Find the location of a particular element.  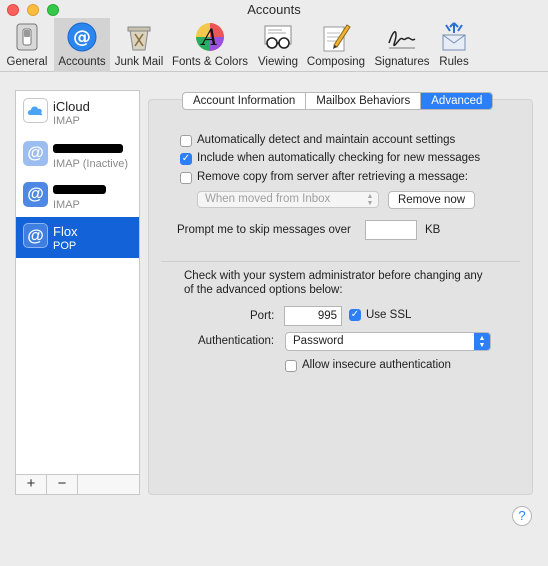

toolbar-general: General is located at coordinates (27, 45).